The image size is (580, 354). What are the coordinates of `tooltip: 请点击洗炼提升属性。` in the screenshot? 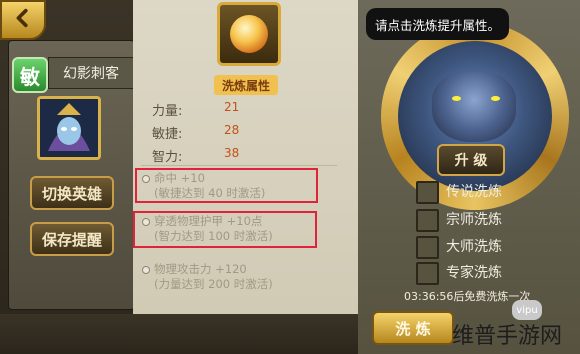 It's located at (437, 24).